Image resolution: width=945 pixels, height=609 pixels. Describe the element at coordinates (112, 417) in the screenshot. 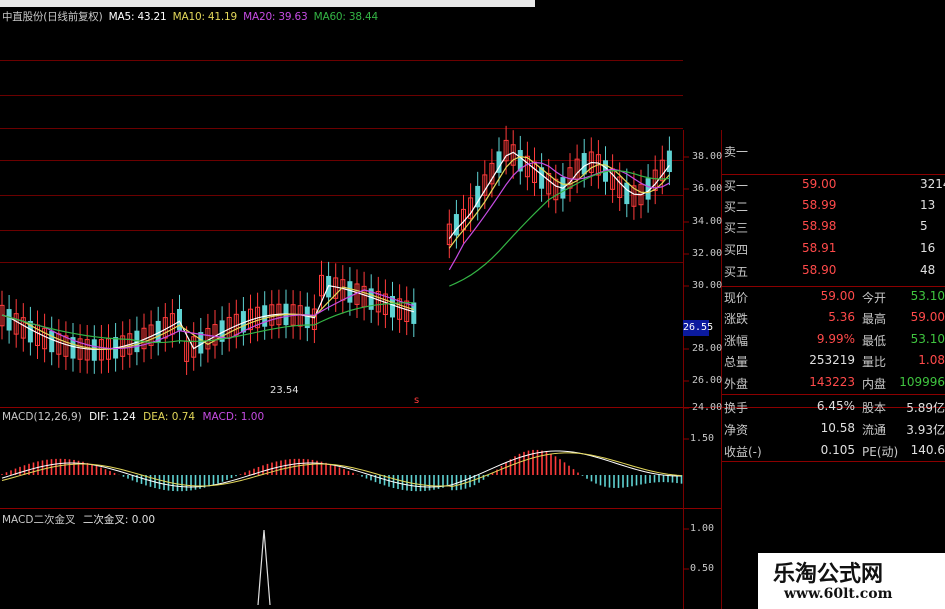

I see `dif-value: DIF: 1.24` at that location.